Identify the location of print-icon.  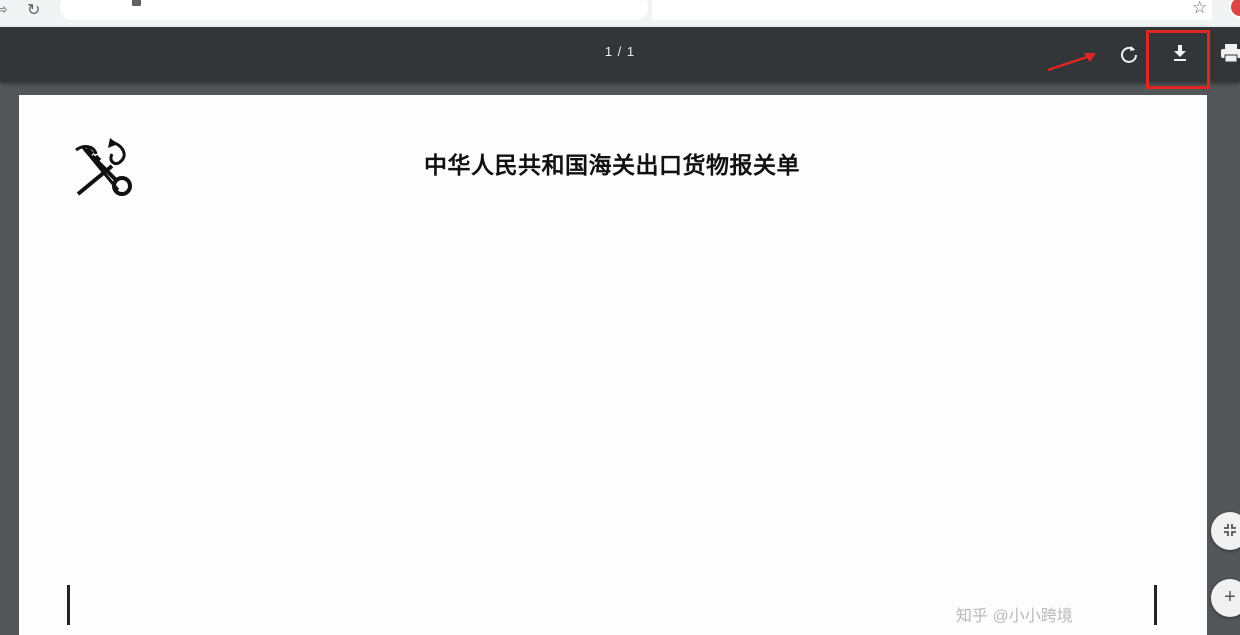
(1229, 53).